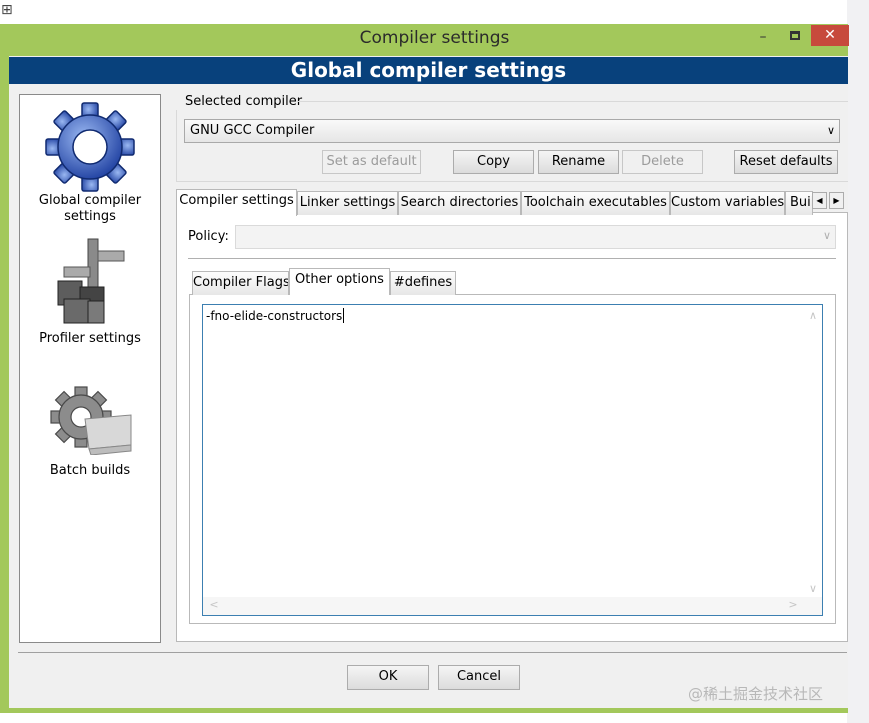 This screenshot has height=723, width=869. Describe the element at coordinates (432, 652) in the screenshot. I see `footer-divider` at that location.